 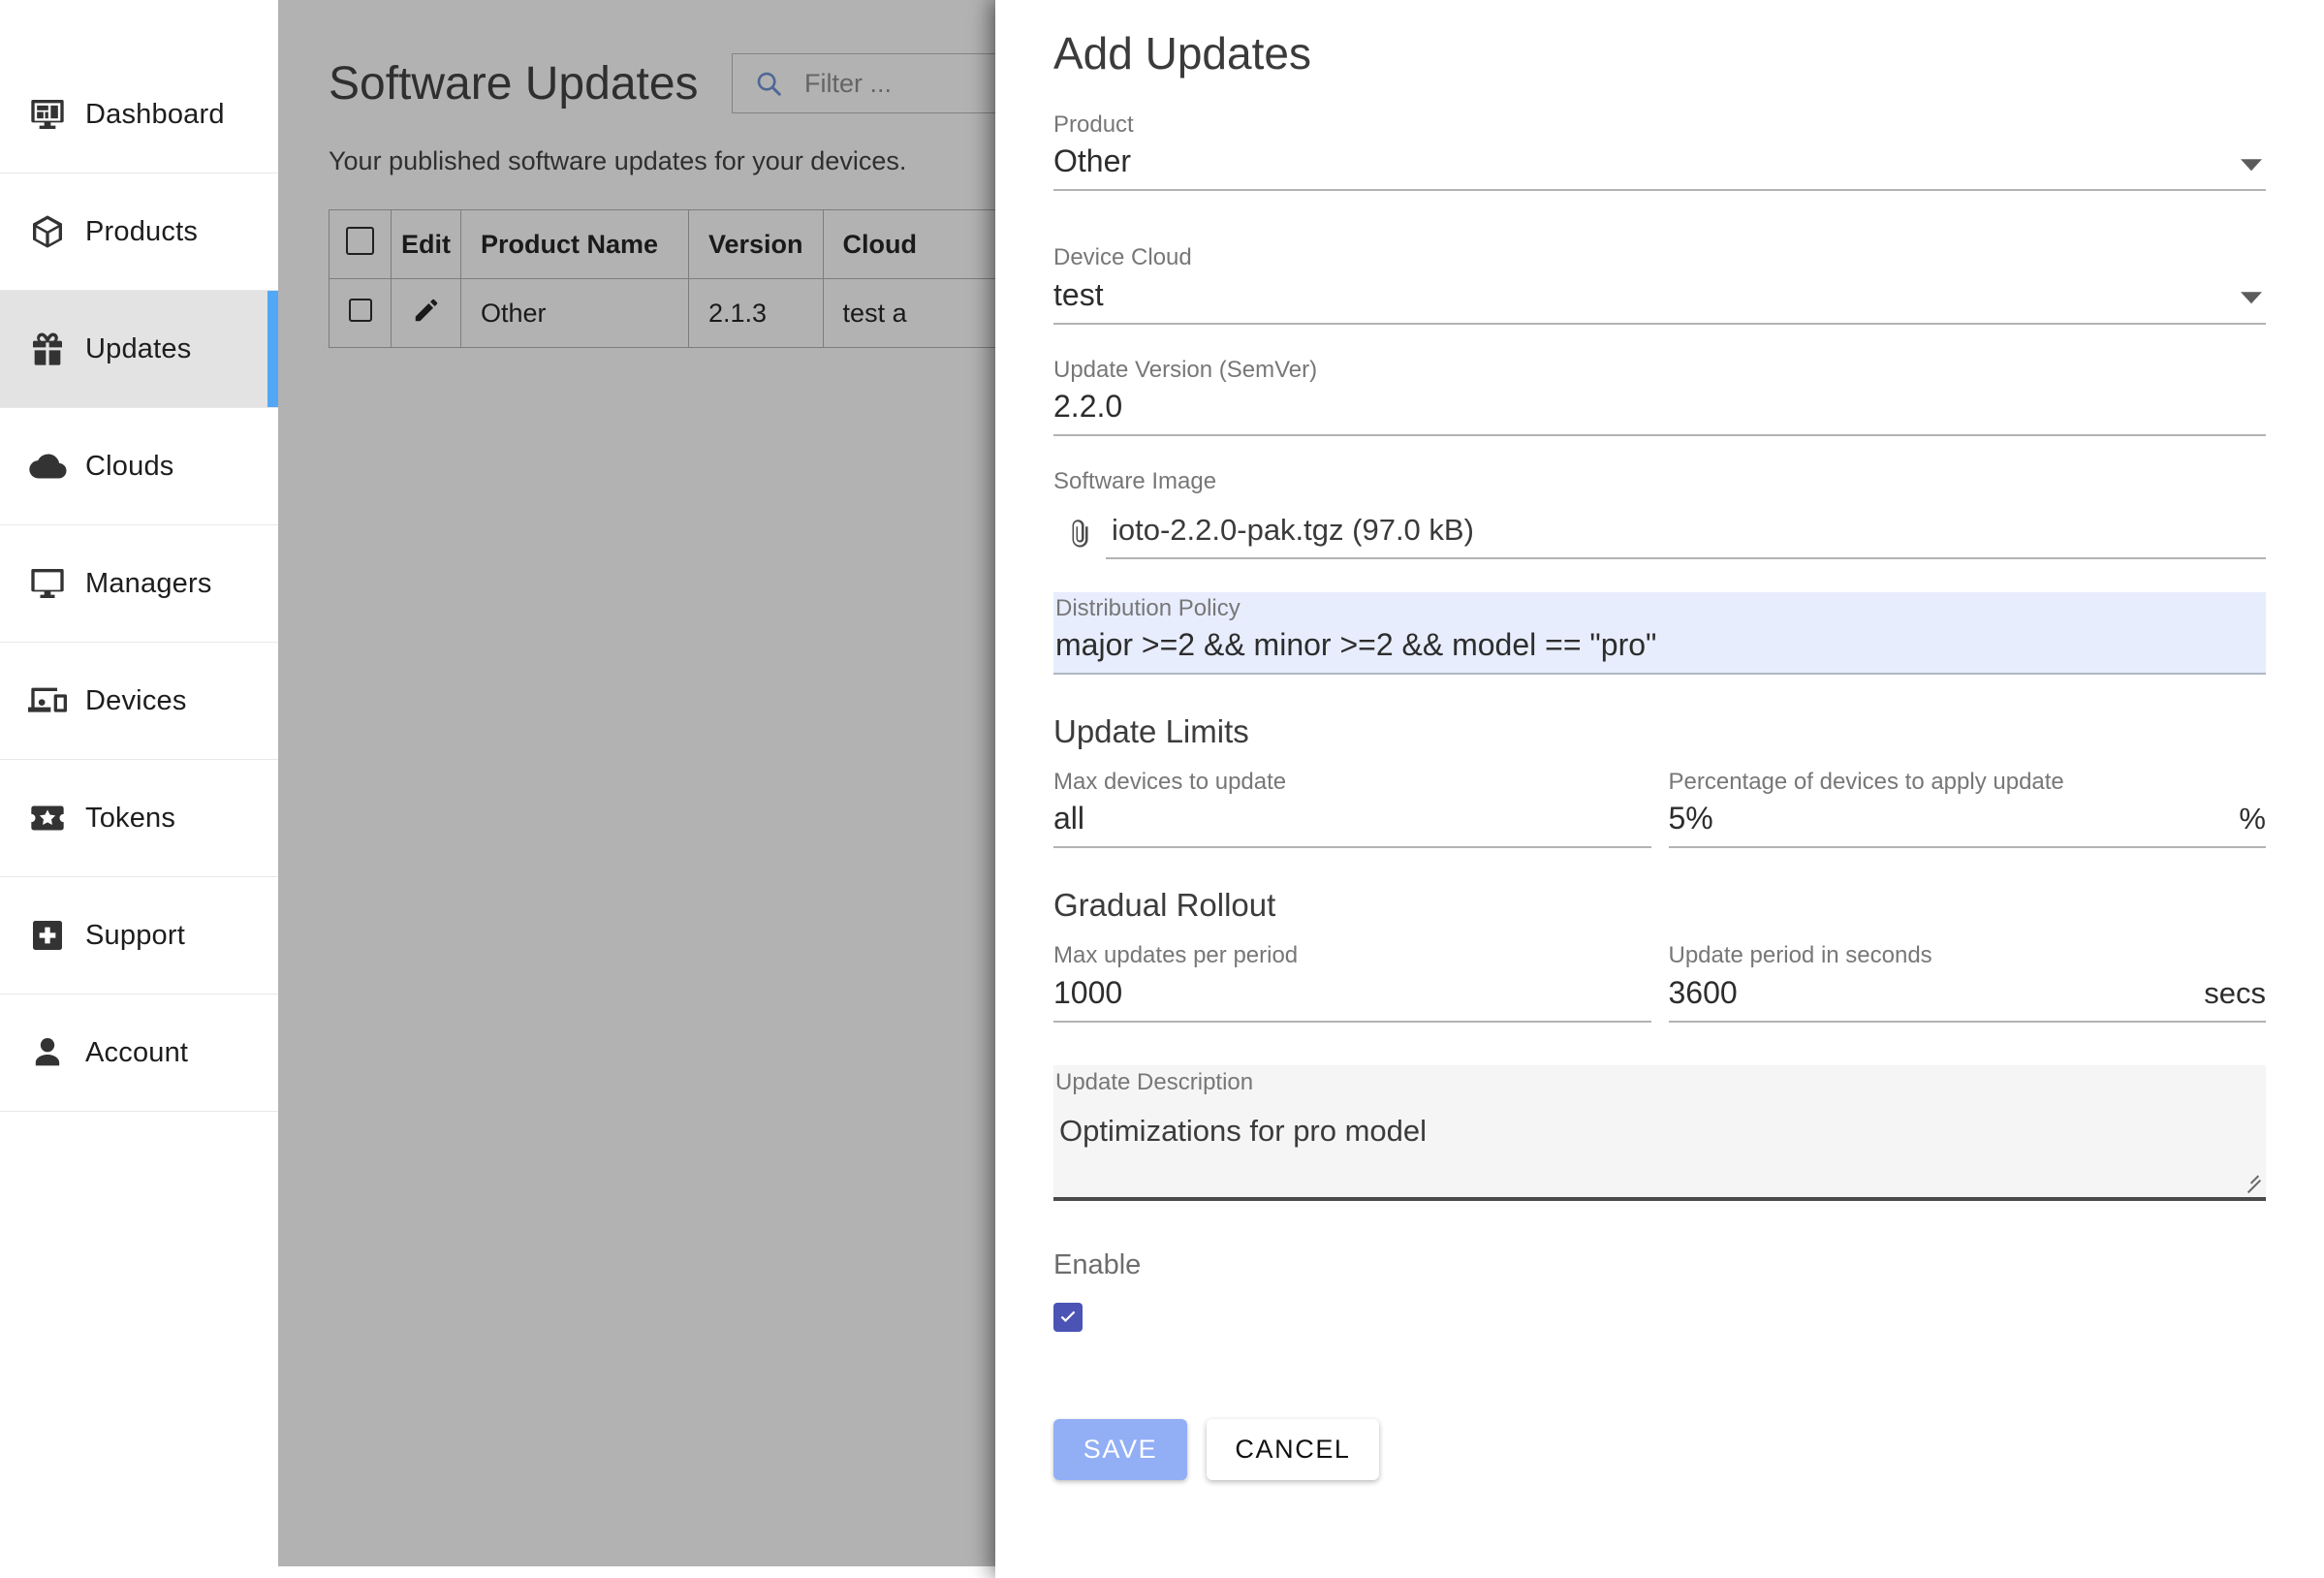 What do you see at coordinates (1659, 165) in the screenshot?
I see `product-value: Other` at bounding box center [1659, 165].